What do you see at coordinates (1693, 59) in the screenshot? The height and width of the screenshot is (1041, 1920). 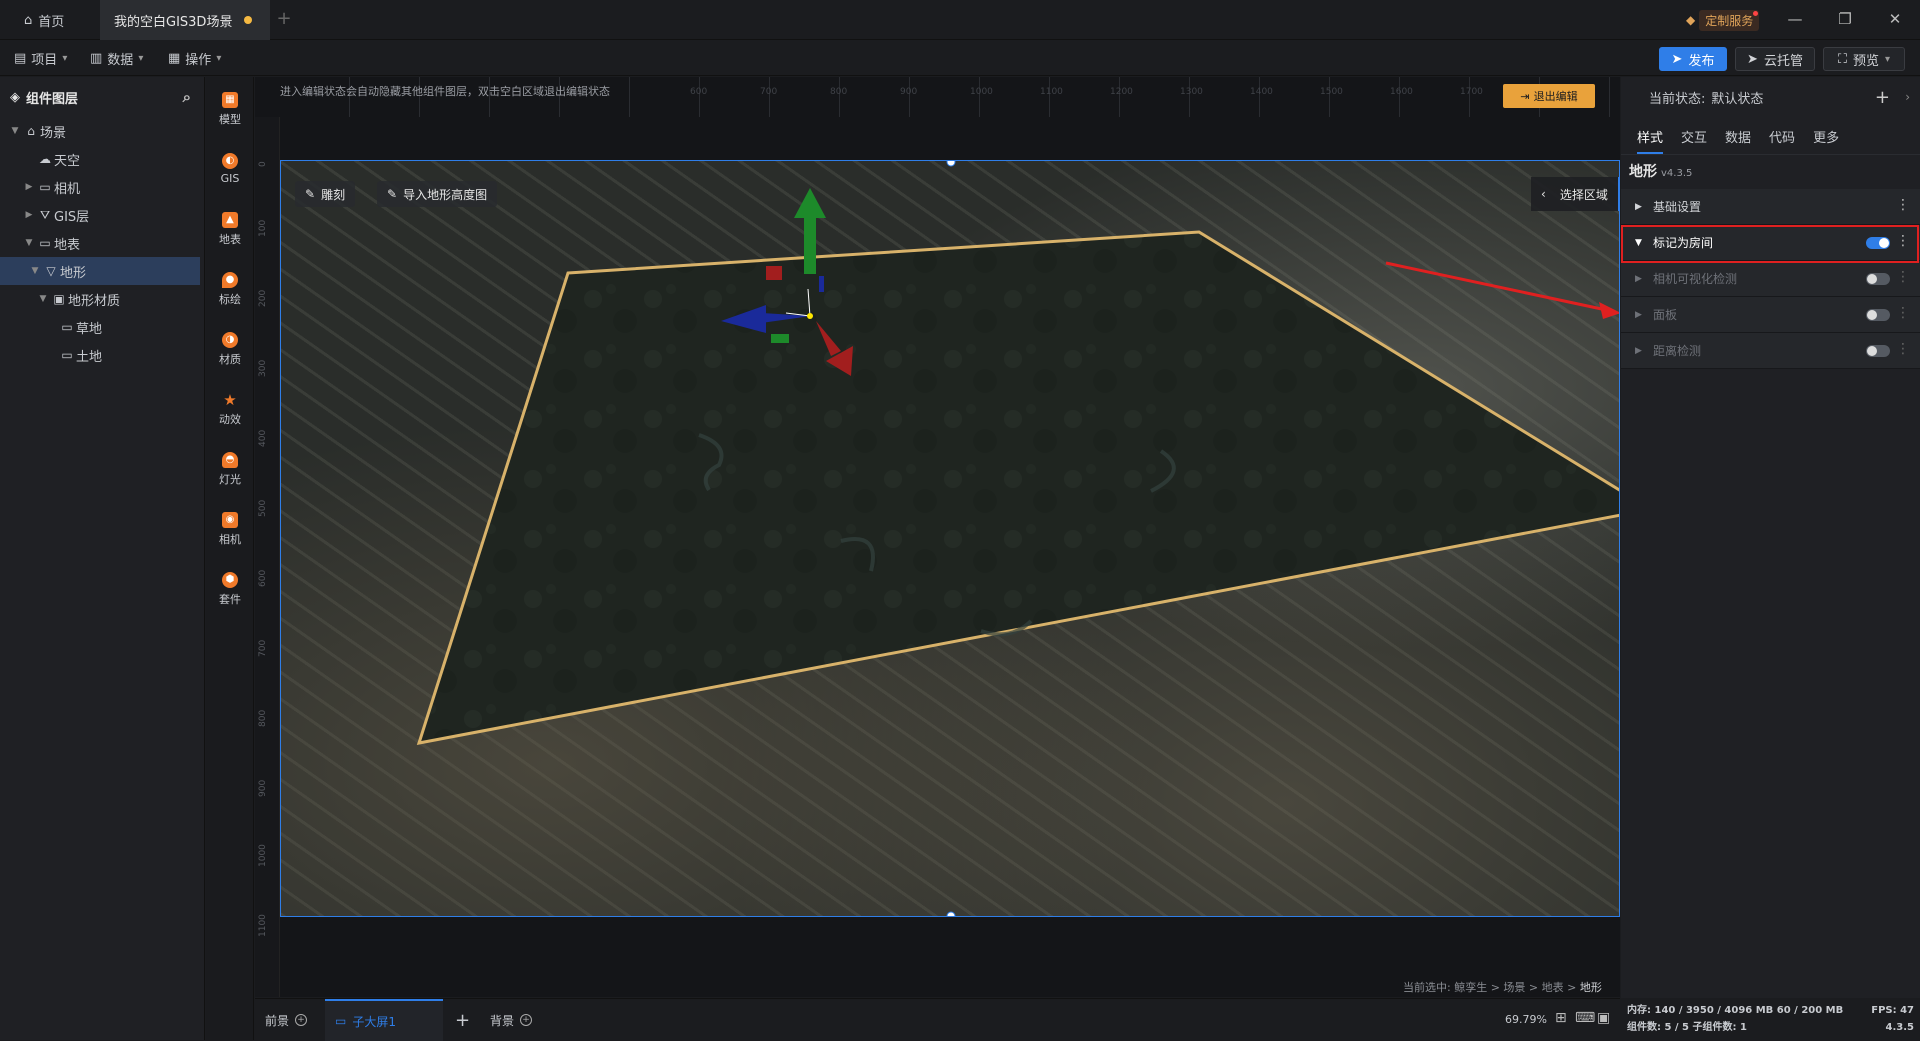 I see `publish-button: ➤ 发布` at bounding box center [1693, 59].